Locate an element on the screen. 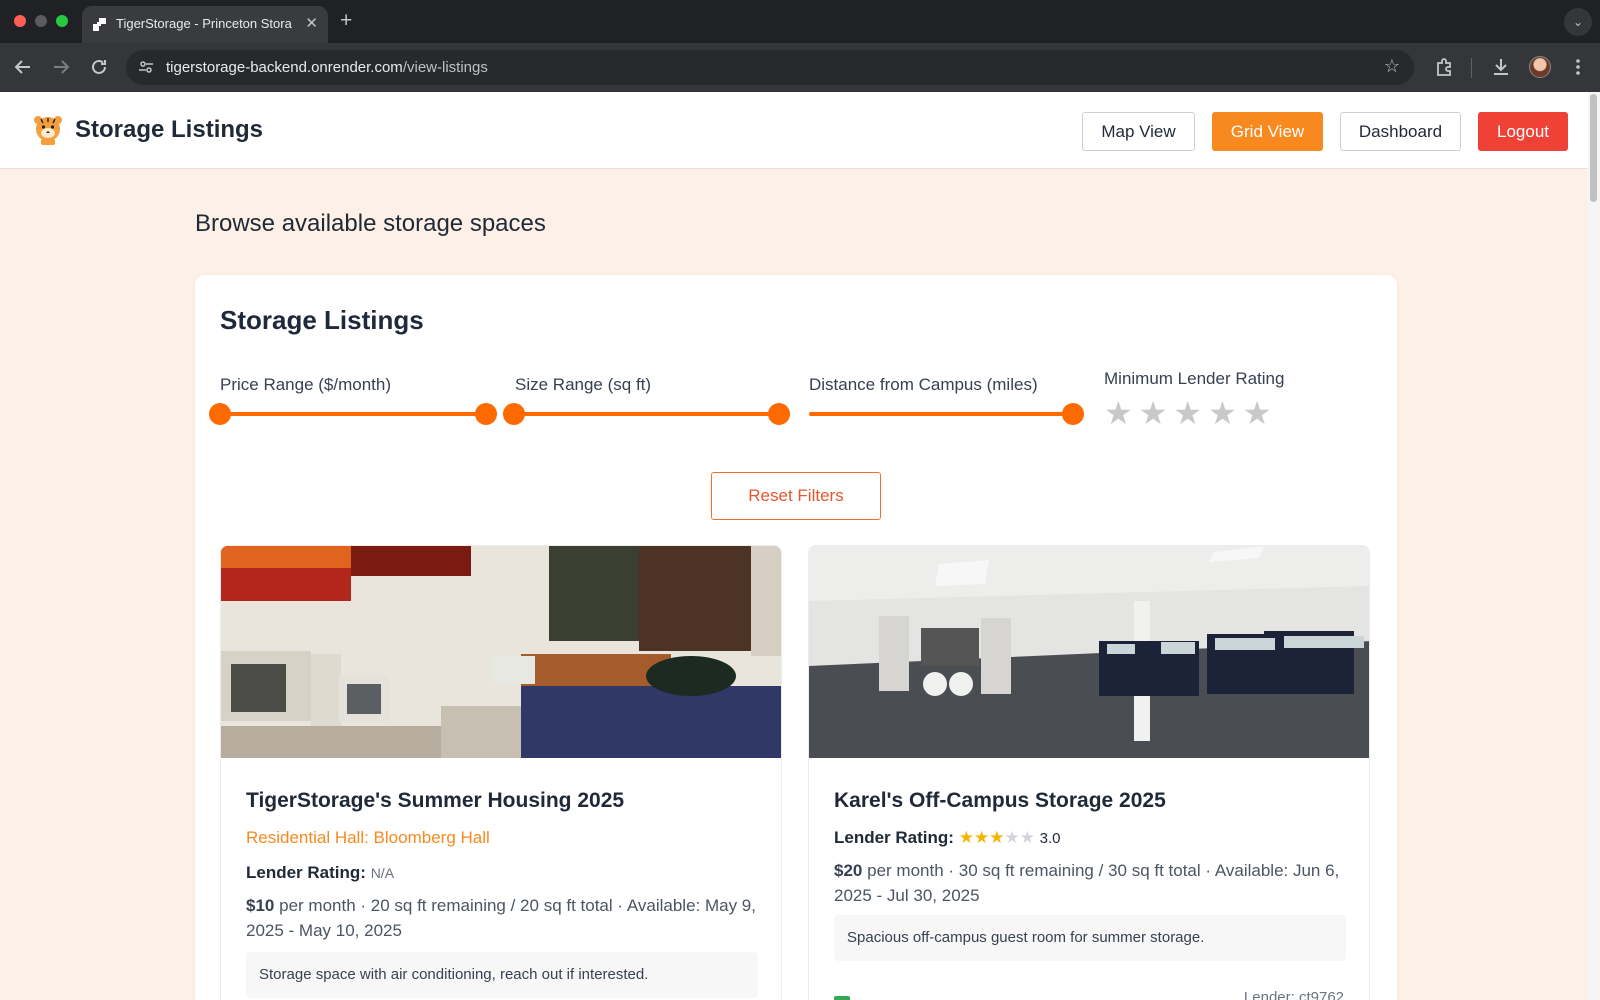 Image resolution: width=1600 pixels, height=1000 pixels. distance-slider is located at coordinates (946, 413).